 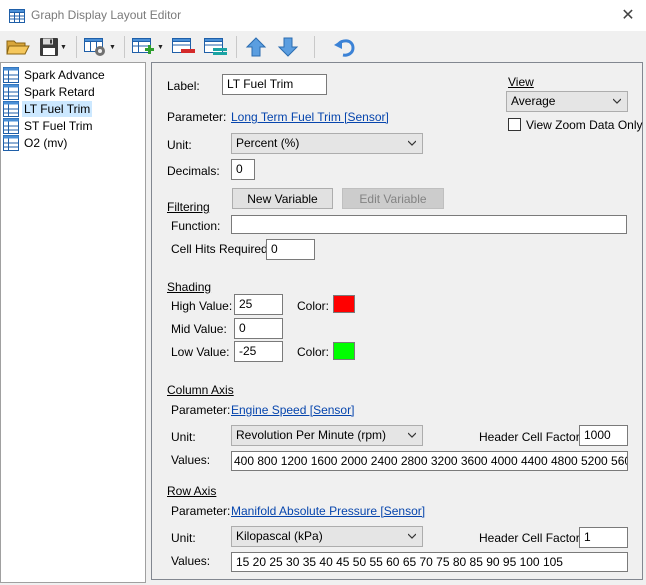 What do you see at coordinates (193, 171) in the screenshot?
I see `decimals-caption: Decimals:` at bounding box center [193, 171].